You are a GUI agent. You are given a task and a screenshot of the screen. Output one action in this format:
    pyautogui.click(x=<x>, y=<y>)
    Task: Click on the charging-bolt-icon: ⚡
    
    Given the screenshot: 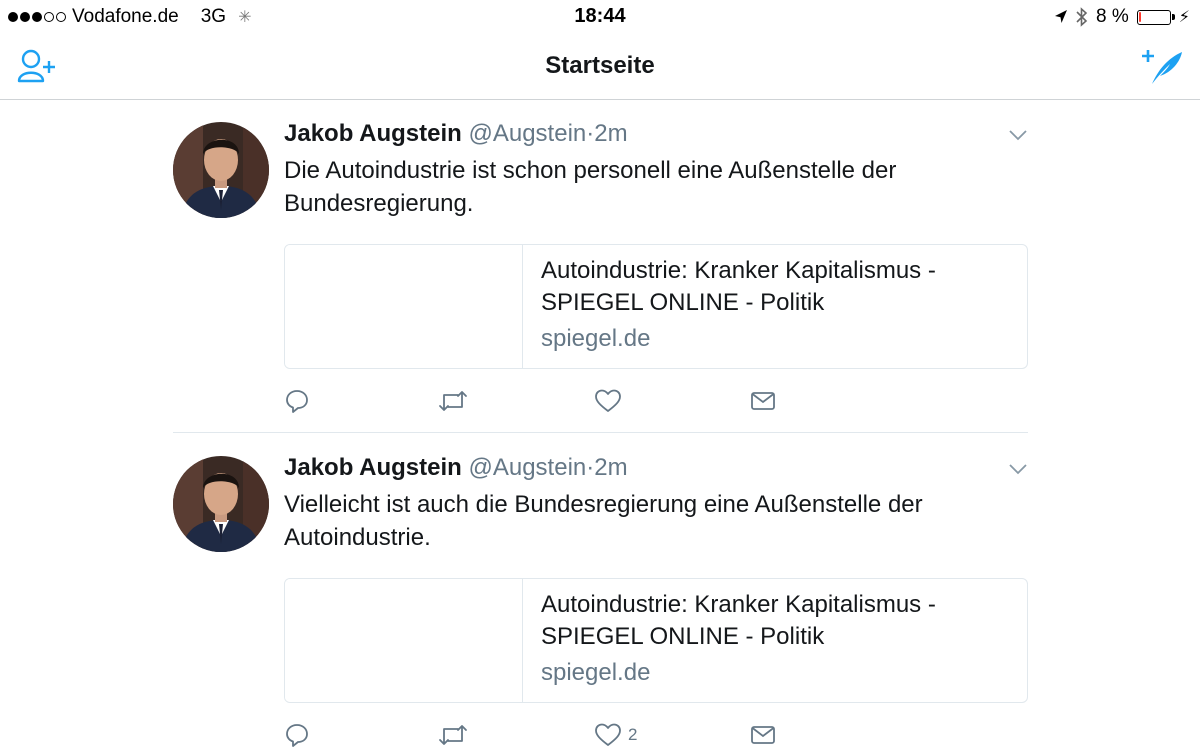 What is the action you would take?
    pyautogui.click(x=1184, y=17)
    